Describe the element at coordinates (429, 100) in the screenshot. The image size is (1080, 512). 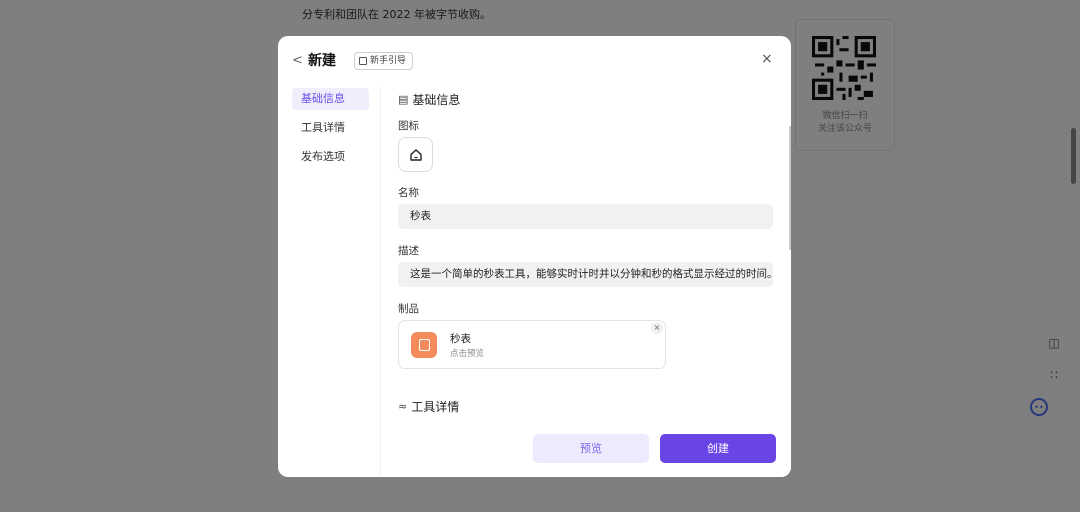
I see `basic-info-section-title: ▤ 基础信息` at that location.